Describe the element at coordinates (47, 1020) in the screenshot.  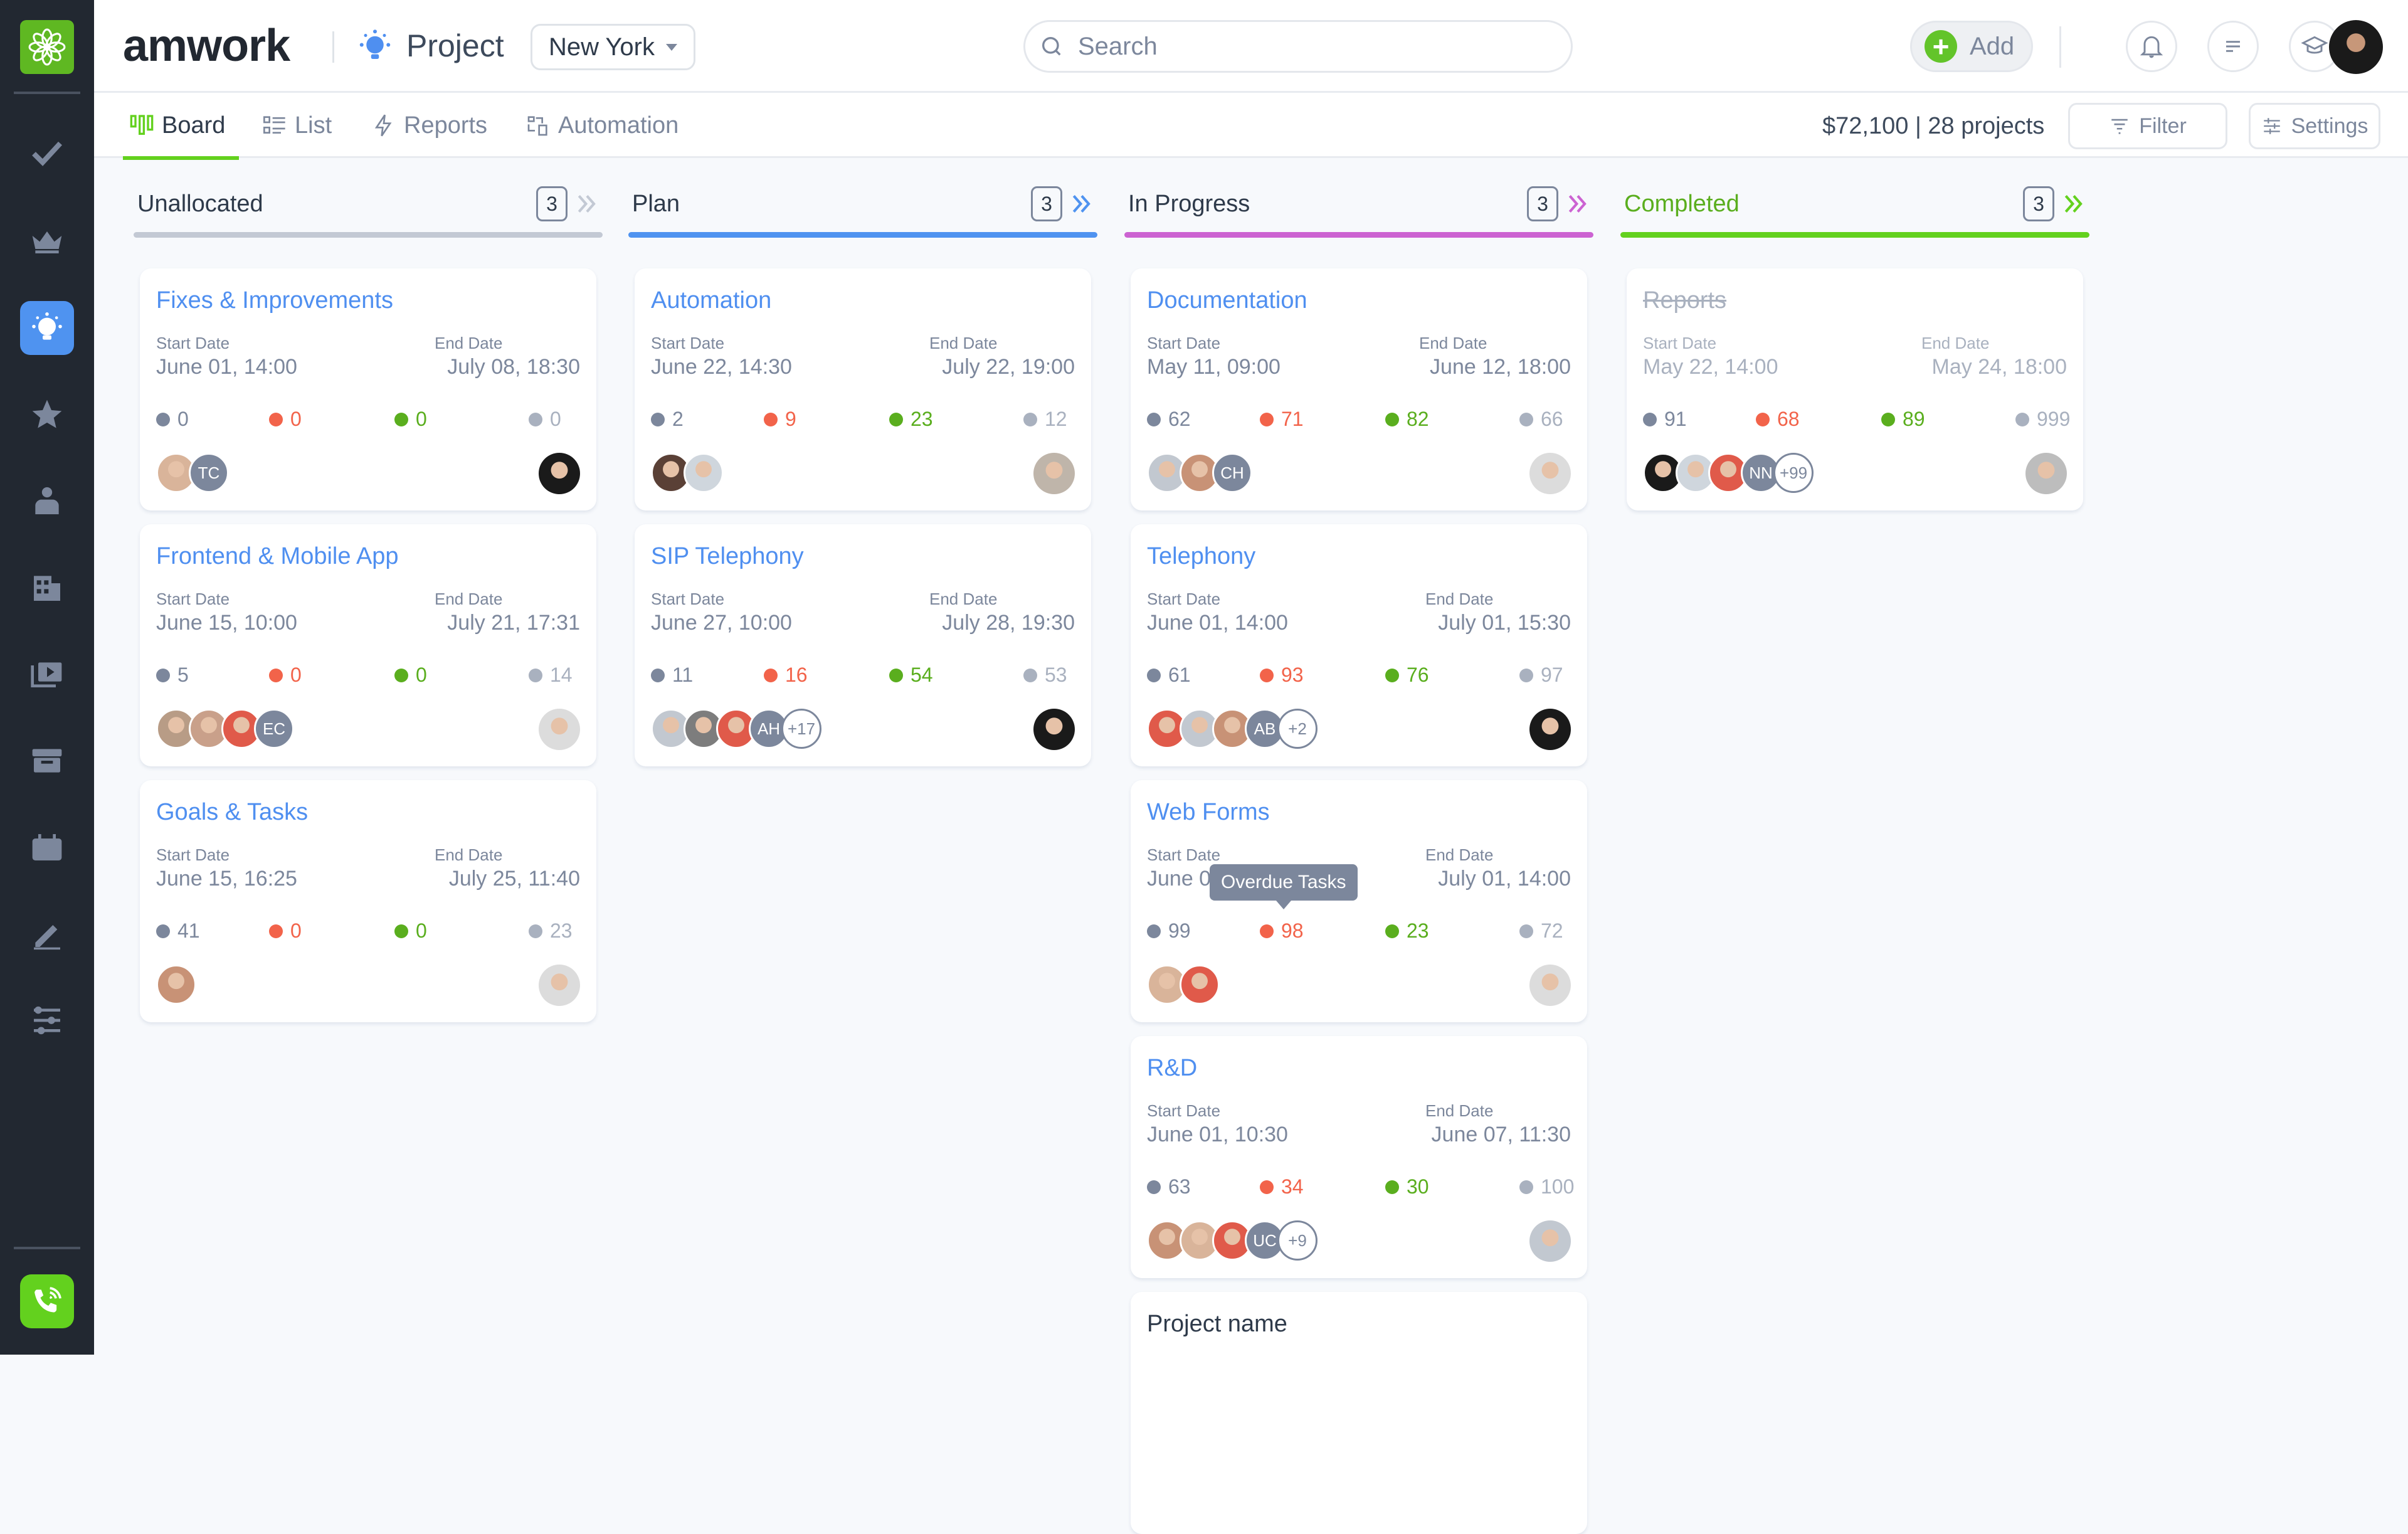
I see `sidebar-item-settings` at that location.